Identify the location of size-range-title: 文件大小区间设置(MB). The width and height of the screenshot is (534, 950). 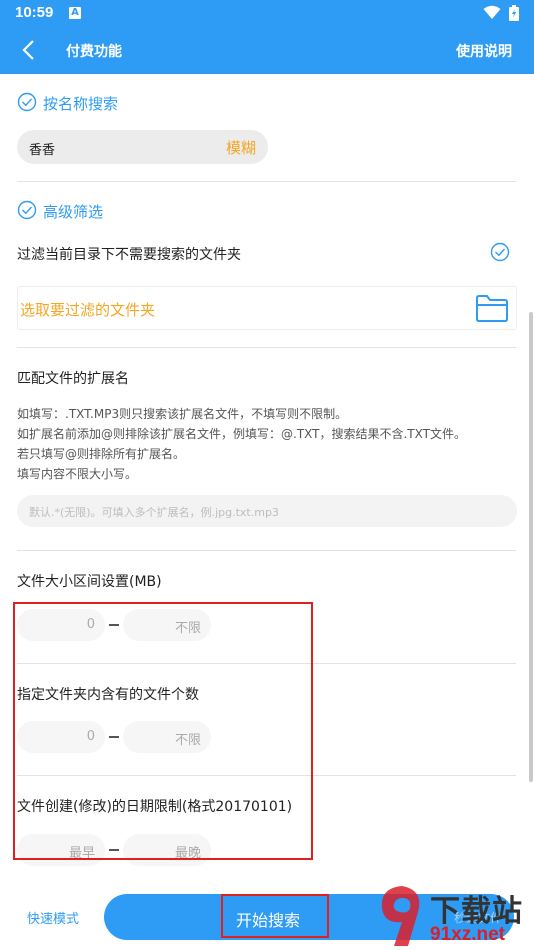
(89, 582).